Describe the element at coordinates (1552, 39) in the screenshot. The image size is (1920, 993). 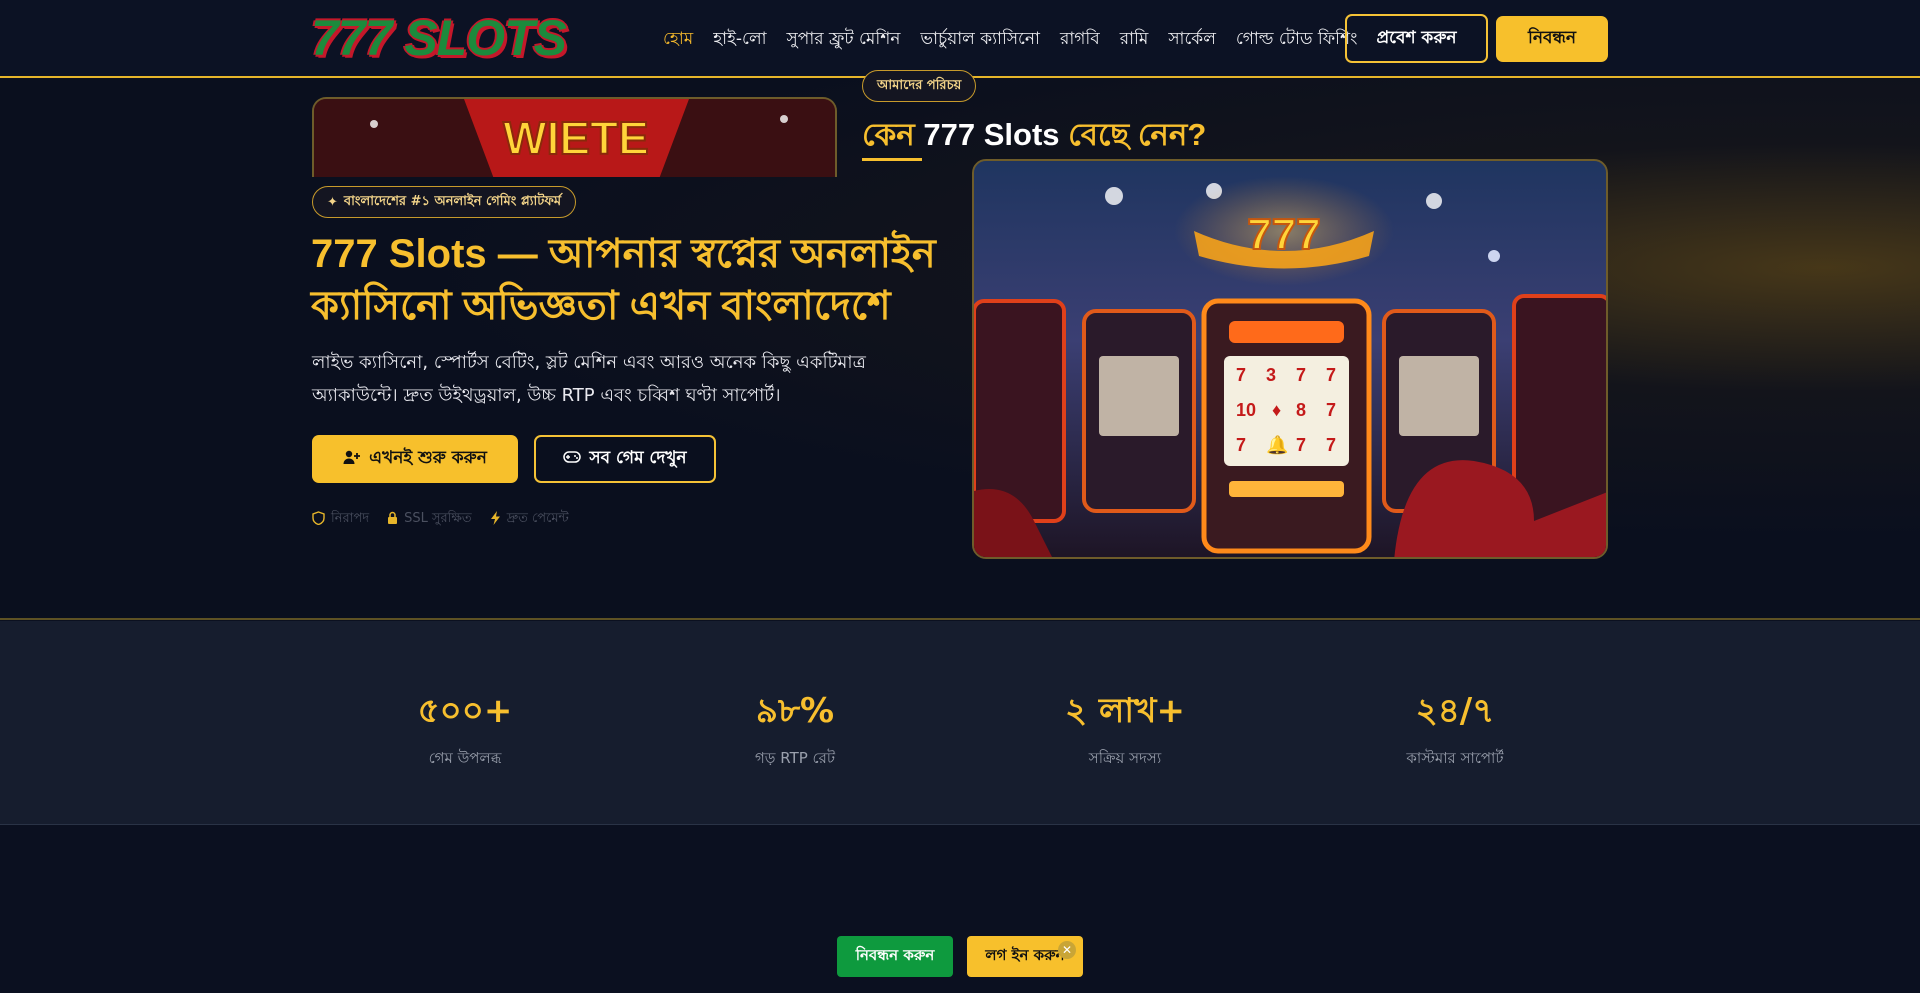
I see `register-button: নিবন্ধন` at that location.